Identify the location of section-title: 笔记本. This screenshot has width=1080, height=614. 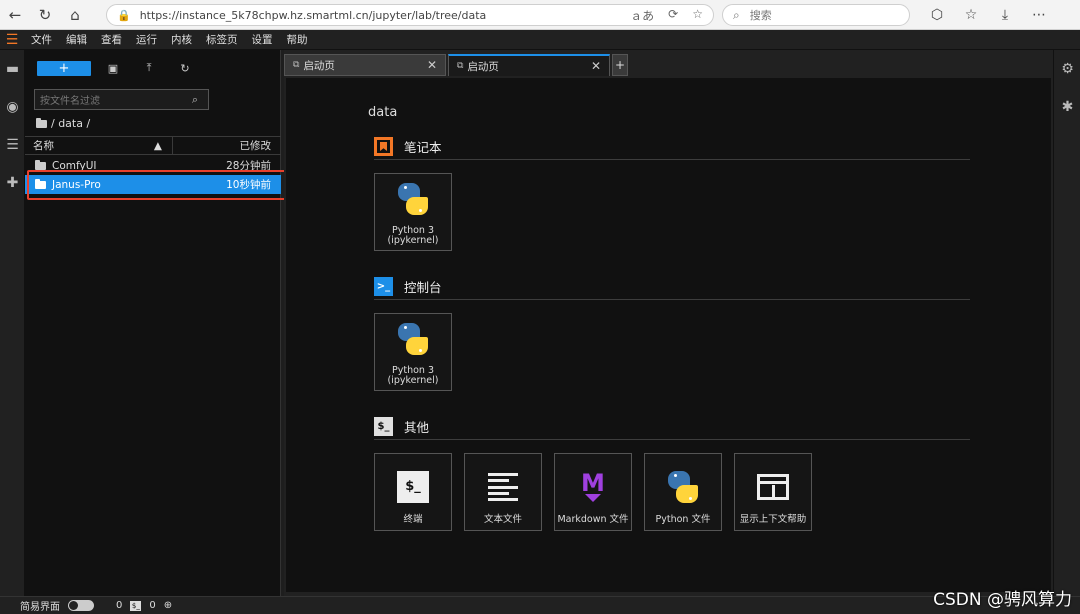
(423, 147).